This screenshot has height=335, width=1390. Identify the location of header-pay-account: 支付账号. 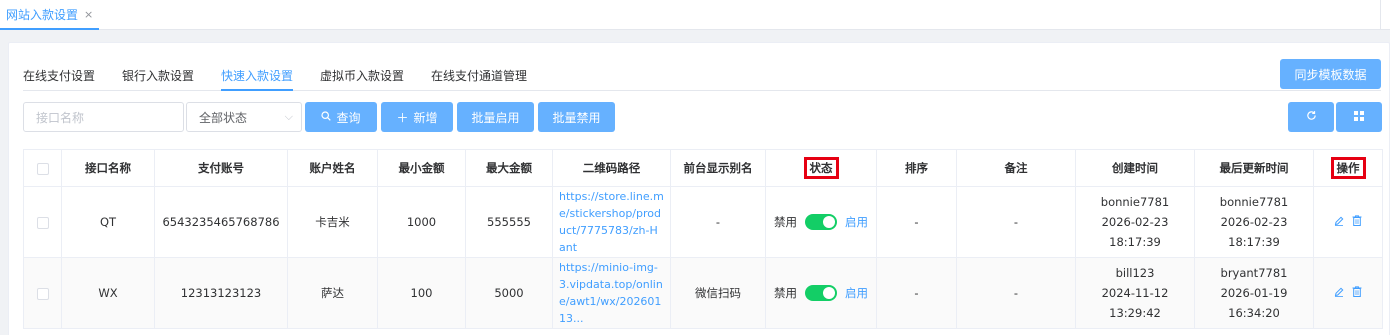
(221, 168).